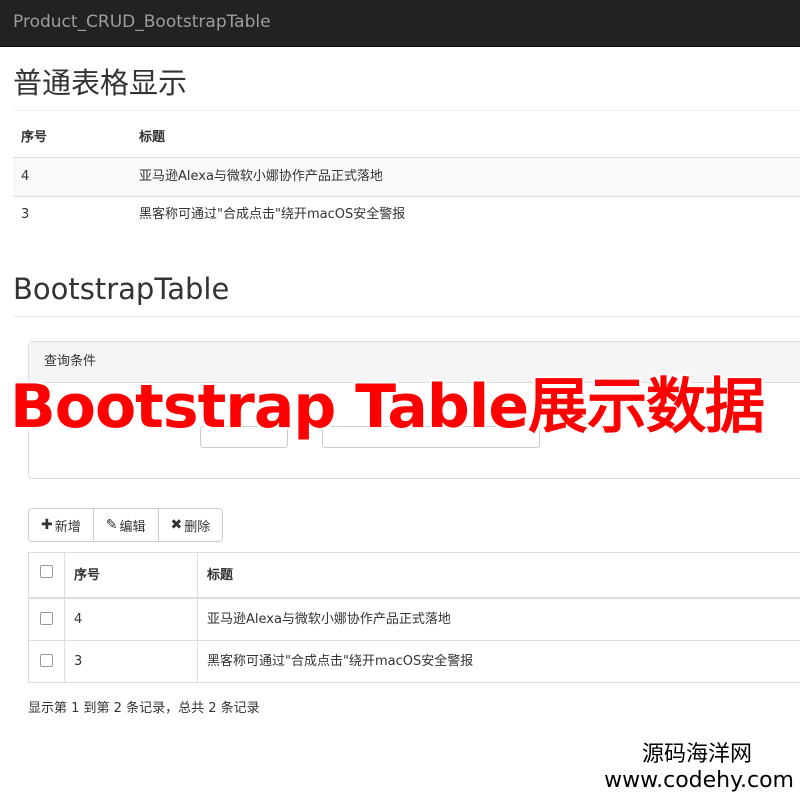 The width and height of the screenshot is (800, 800). Describe the element at coordinates (387, 407) in the screenshot. I see `overlay-banner: Bootstrap Table展示数据` at that location.